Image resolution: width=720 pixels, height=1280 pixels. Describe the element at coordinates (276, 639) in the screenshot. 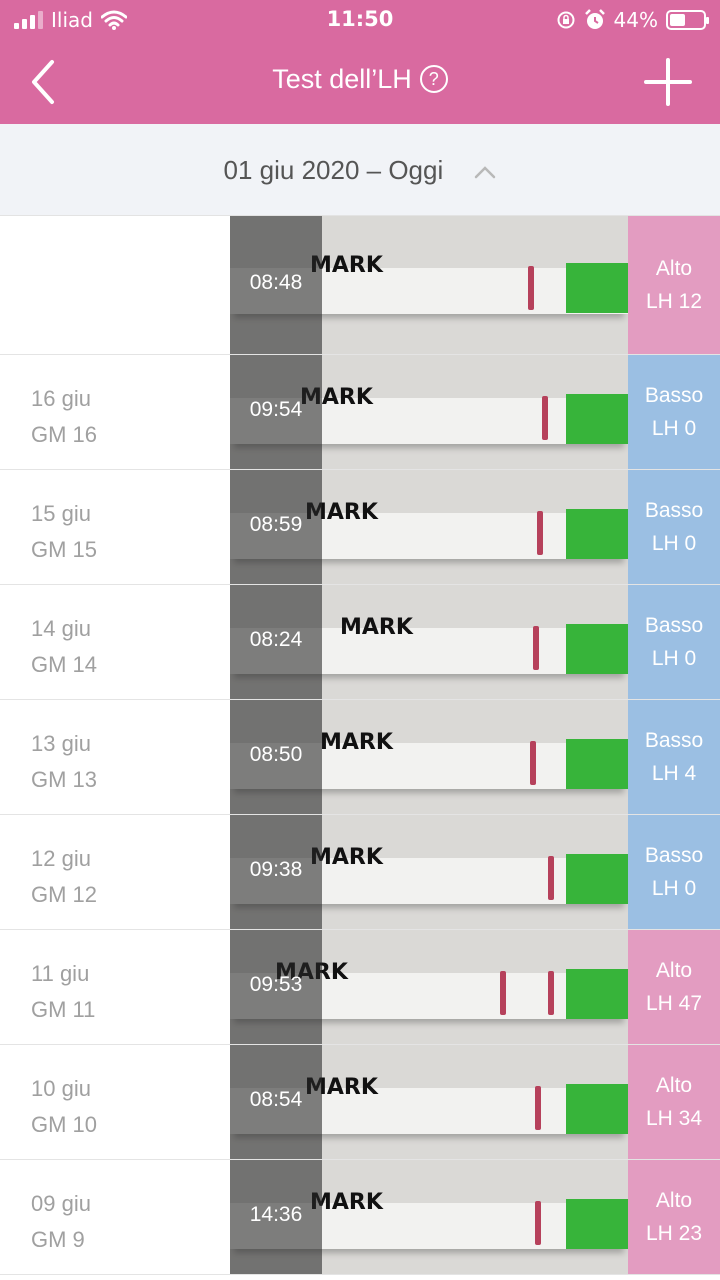

I see `test-time: 08:24` at that location.